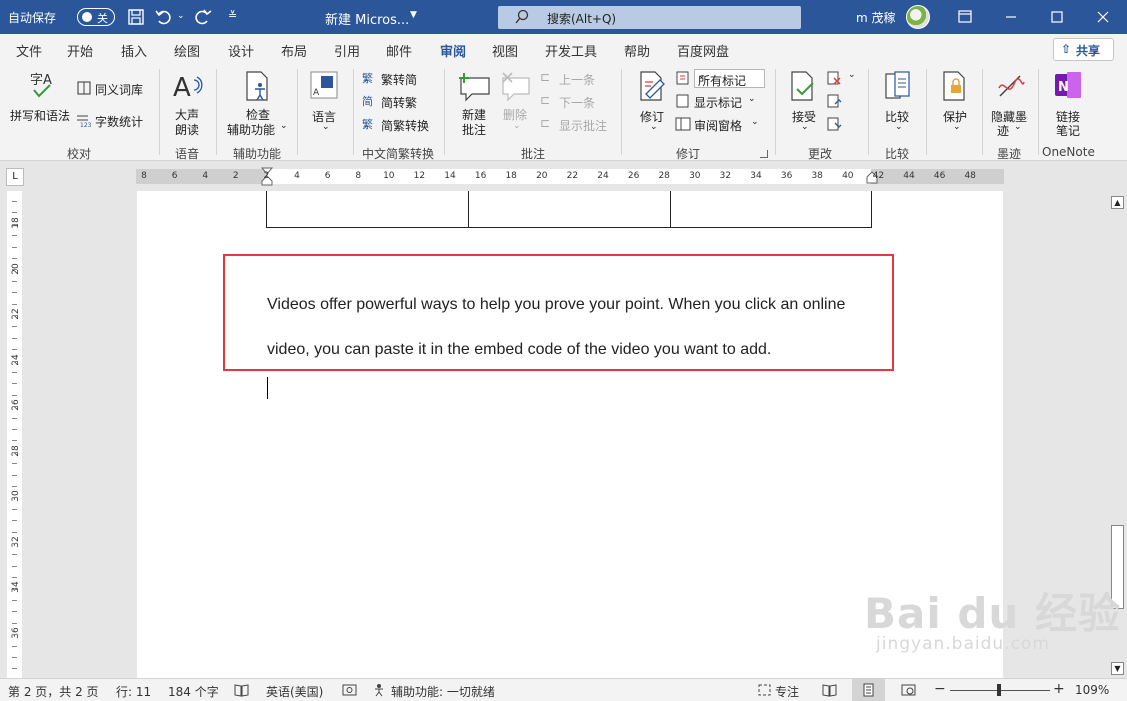  Describe the element at coordinates (40, 116) in the screenshot. I see `spelling-label: 拼写和语法` at that location.